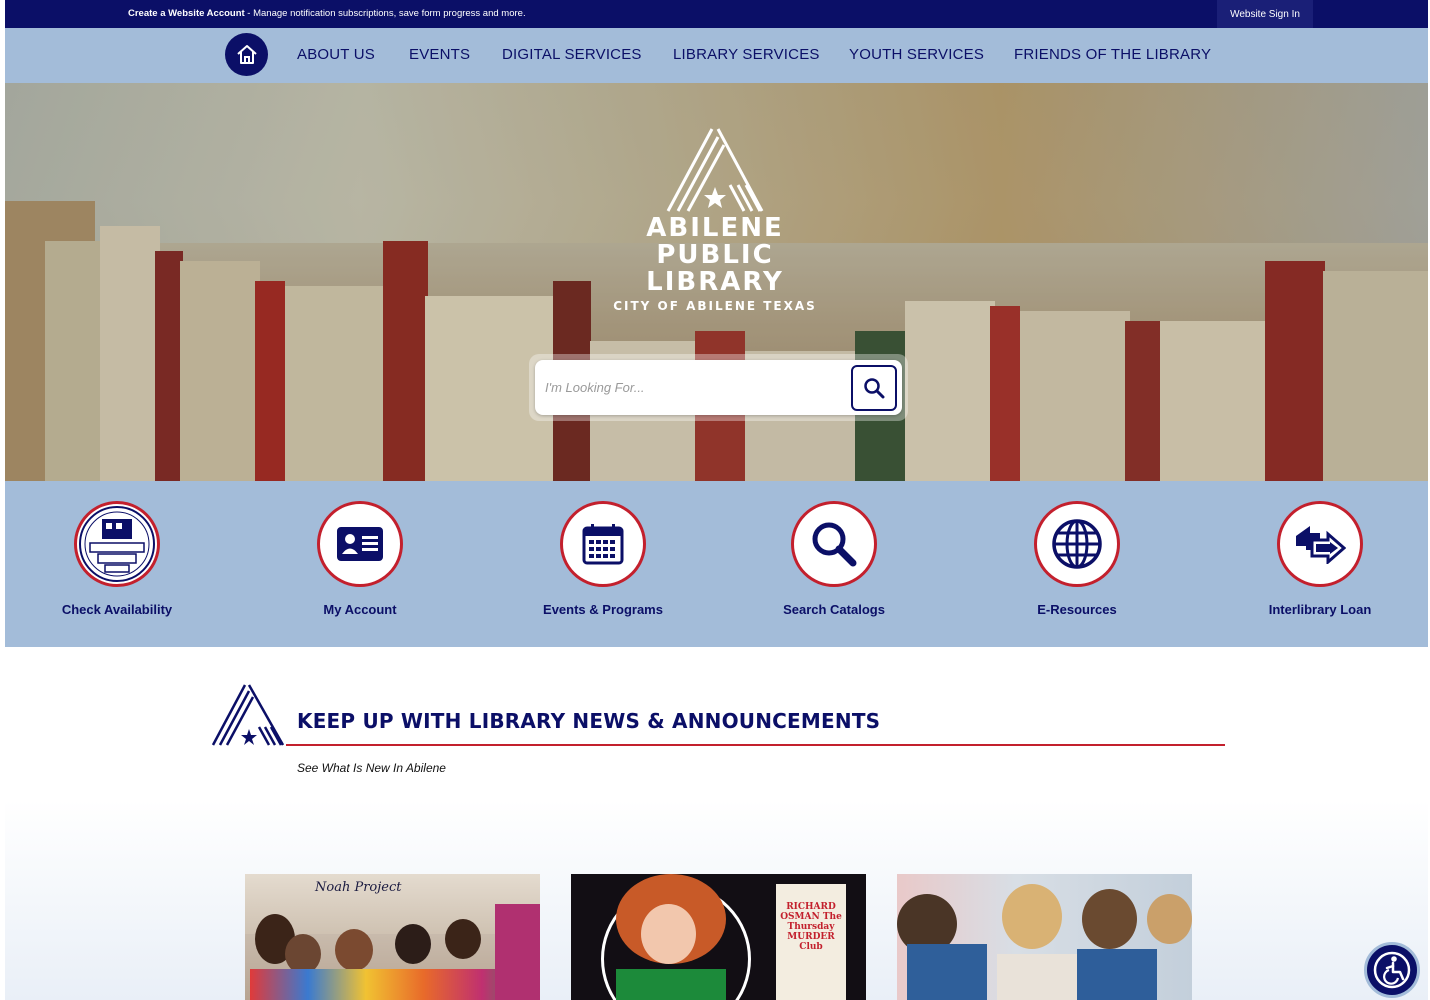 The width and height of the screenshot is (1430, 1000). What do you see at coordinates (1320, 609) in the screenshot?
I see `quick-link-label: Interlibrary Loan` at bounding box center [1320, 609].